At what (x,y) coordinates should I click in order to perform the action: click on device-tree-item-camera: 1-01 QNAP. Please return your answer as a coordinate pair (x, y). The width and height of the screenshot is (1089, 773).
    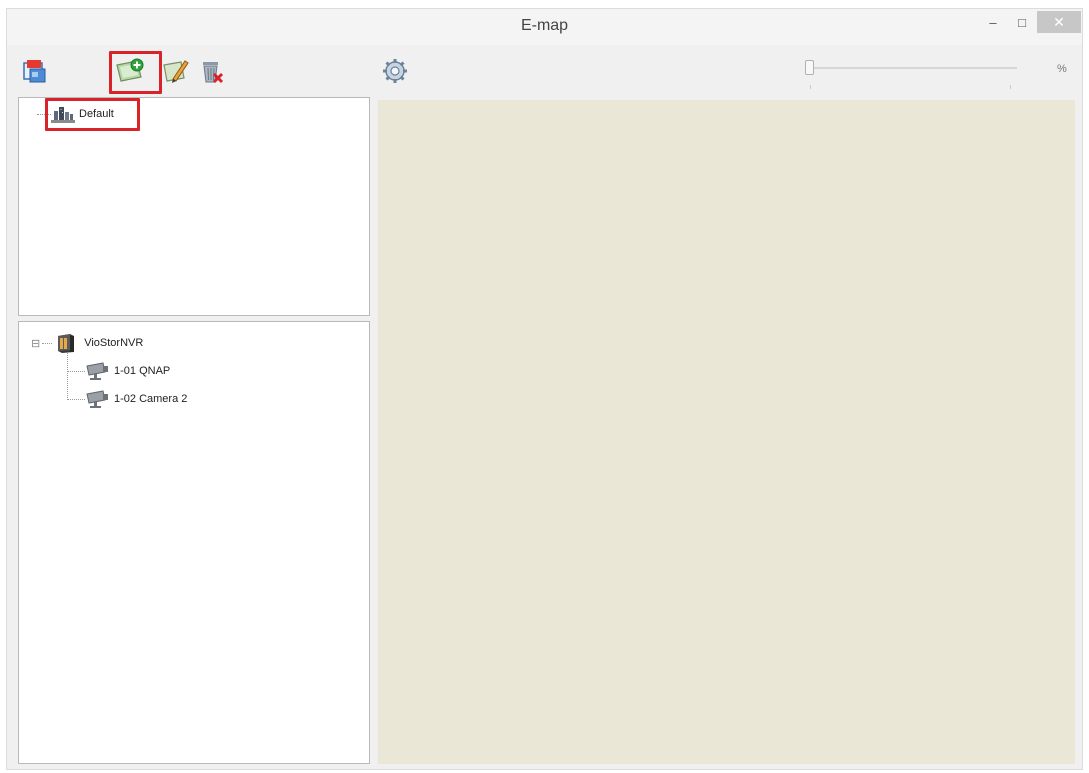
    Looking at the image, I should click on (127, 371).